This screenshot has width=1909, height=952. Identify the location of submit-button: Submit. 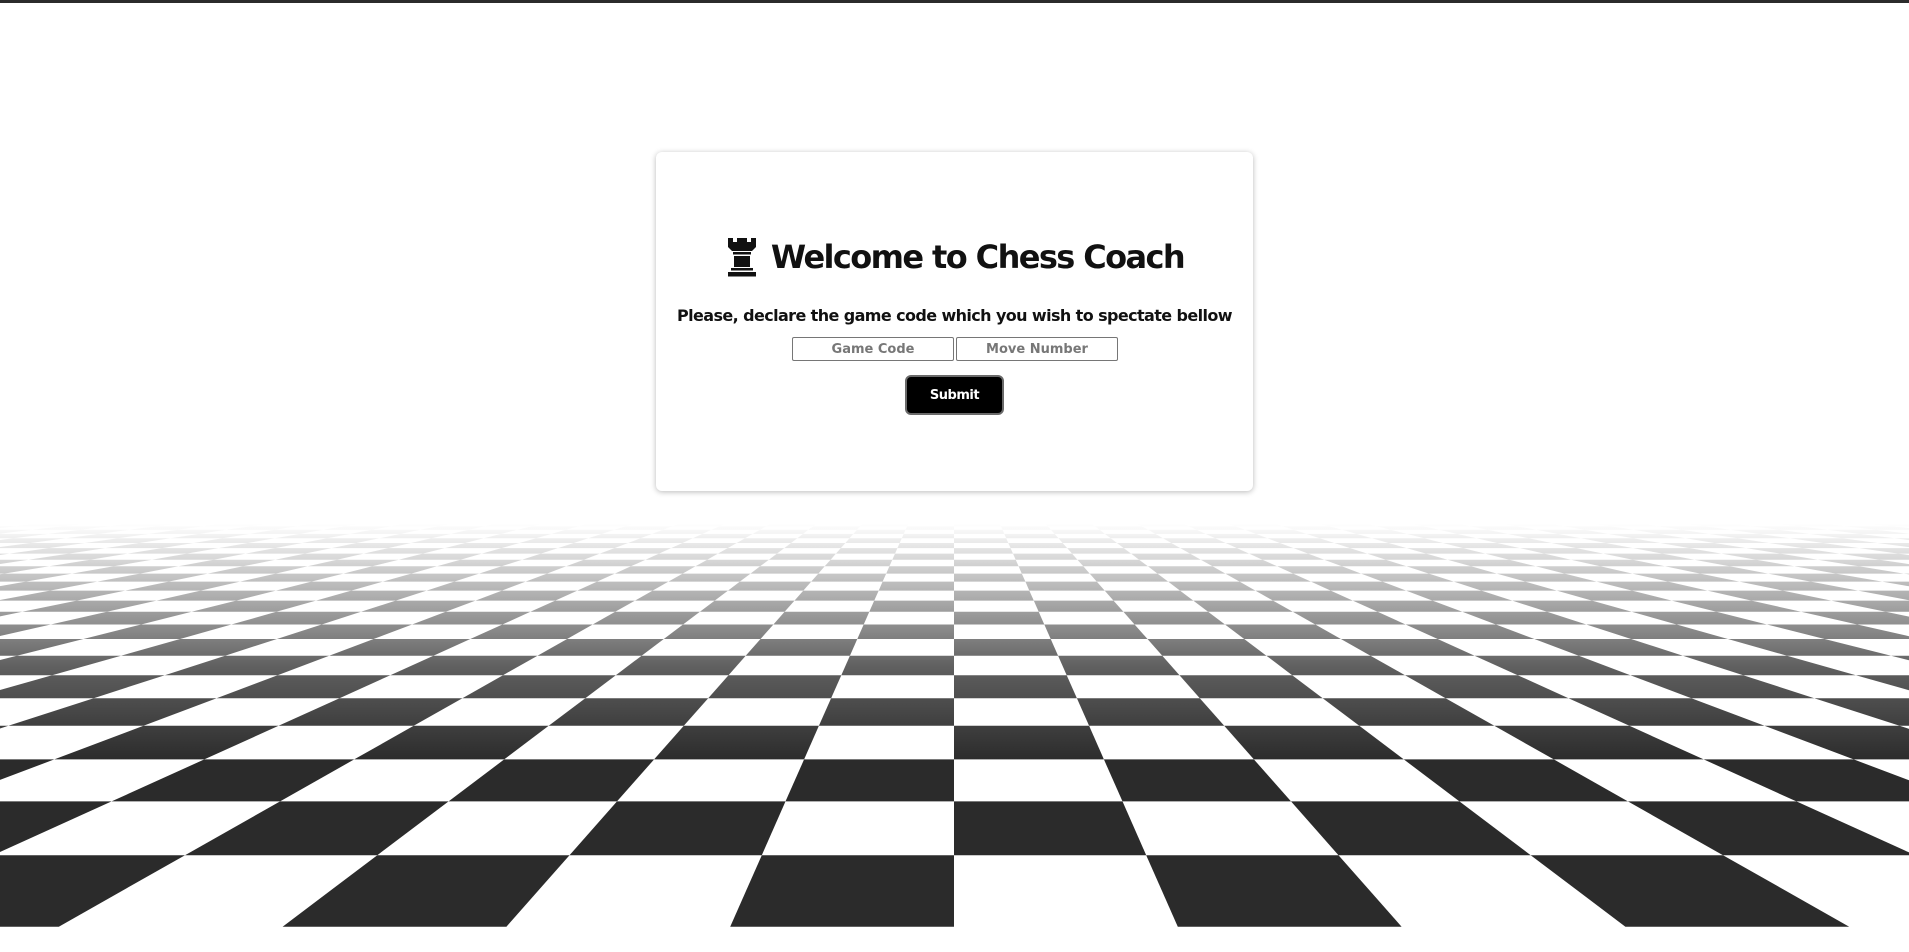
(954, 395).